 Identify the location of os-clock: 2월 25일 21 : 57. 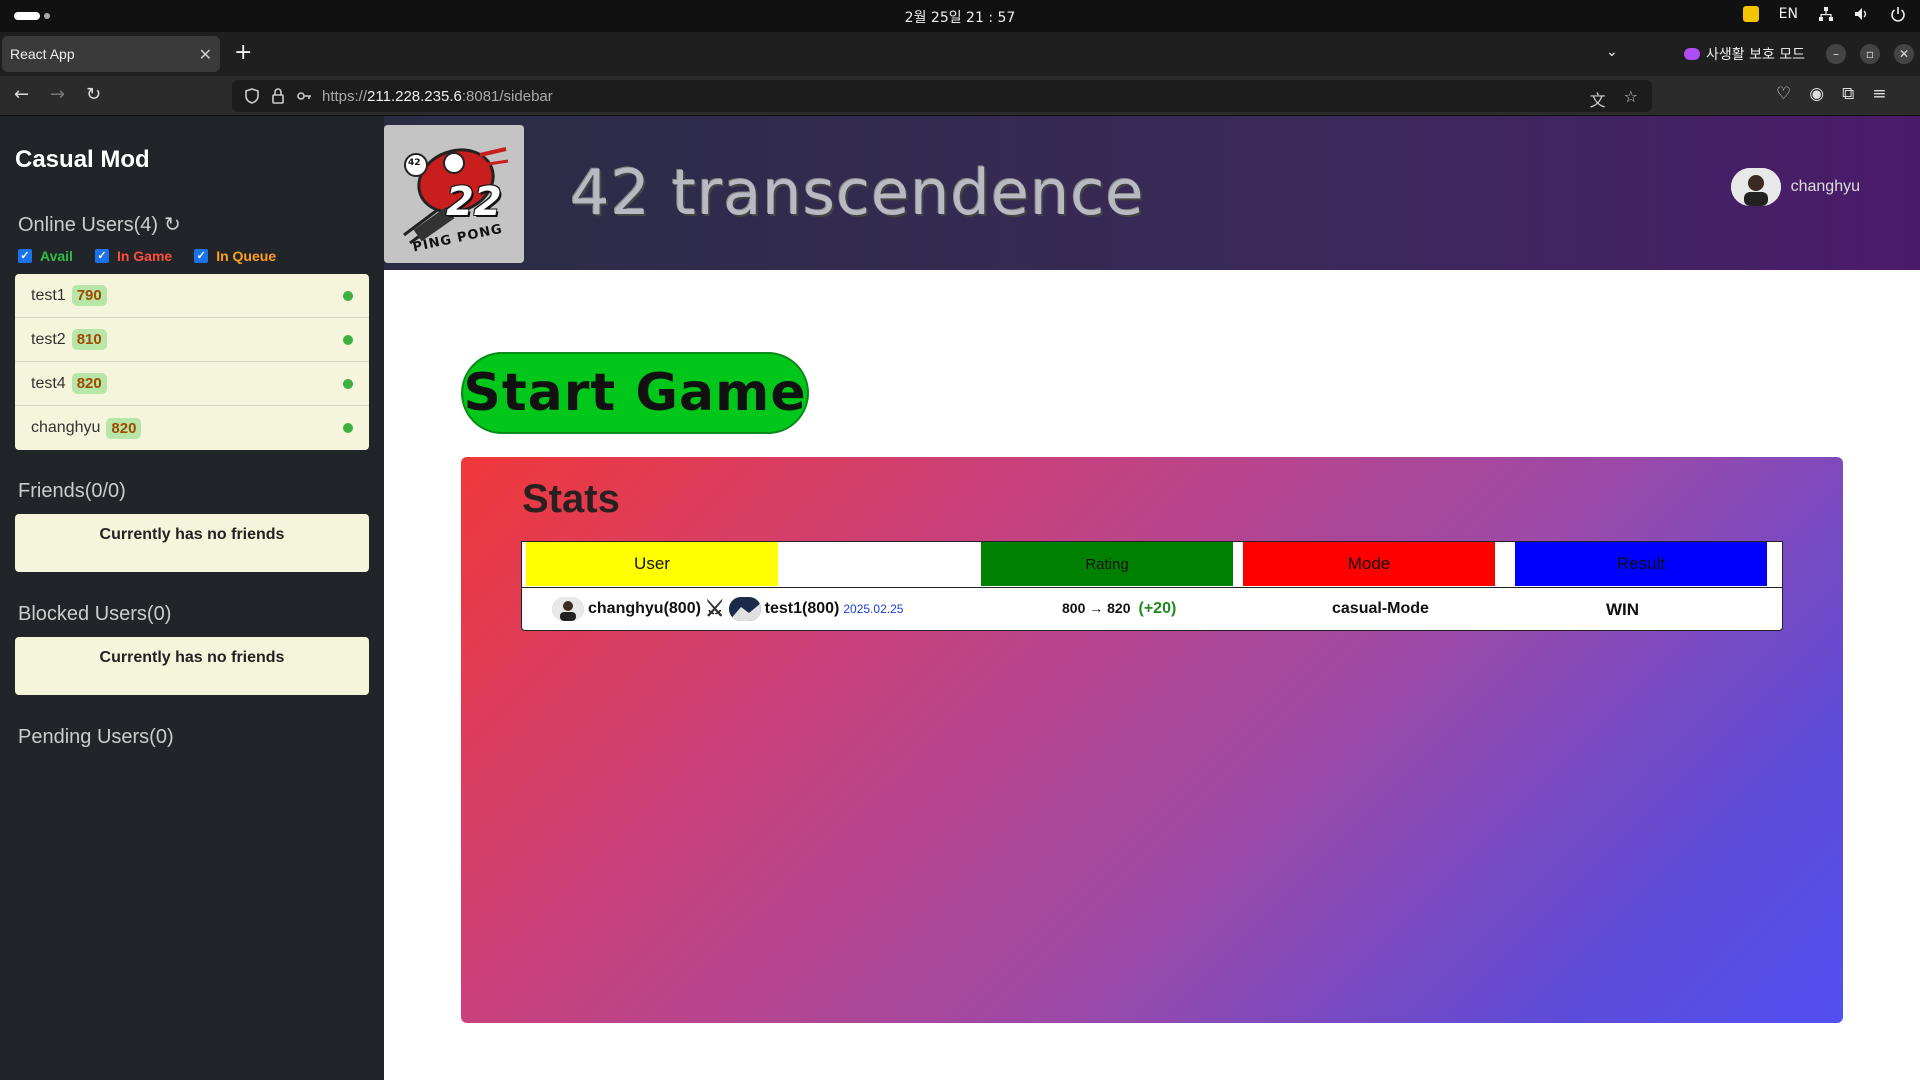
(960, 17).